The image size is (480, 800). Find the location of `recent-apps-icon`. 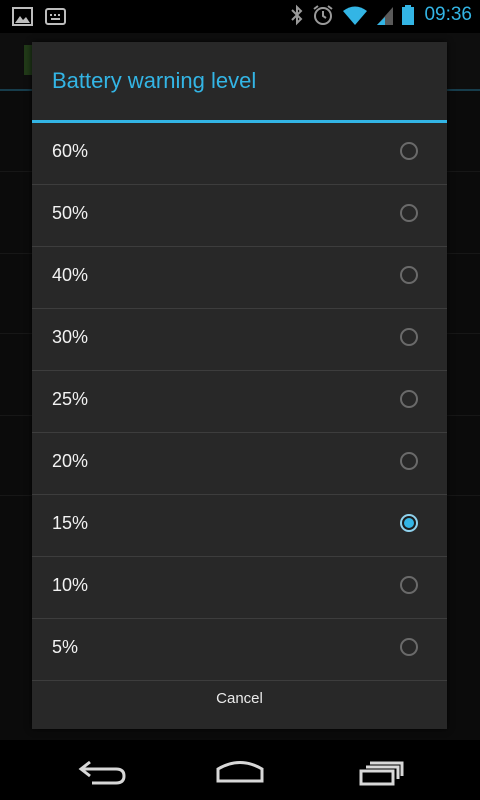

recent-apps-icon is located at coordinates (382, 771).